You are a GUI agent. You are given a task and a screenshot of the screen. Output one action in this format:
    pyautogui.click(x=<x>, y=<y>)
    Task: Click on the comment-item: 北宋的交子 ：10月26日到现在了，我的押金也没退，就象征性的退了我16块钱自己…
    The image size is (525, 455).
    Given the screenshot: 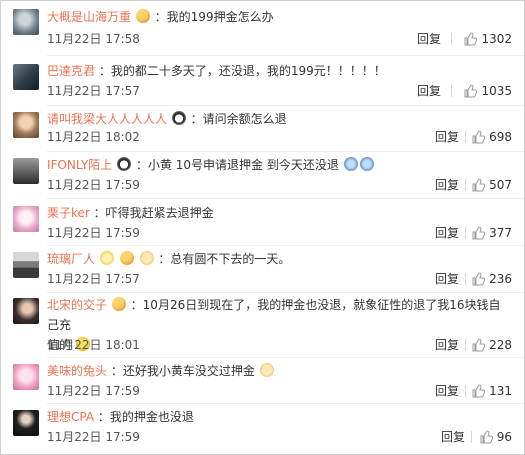 What is the action you would take?
    pyautogui.click(x=262, y=326)
    